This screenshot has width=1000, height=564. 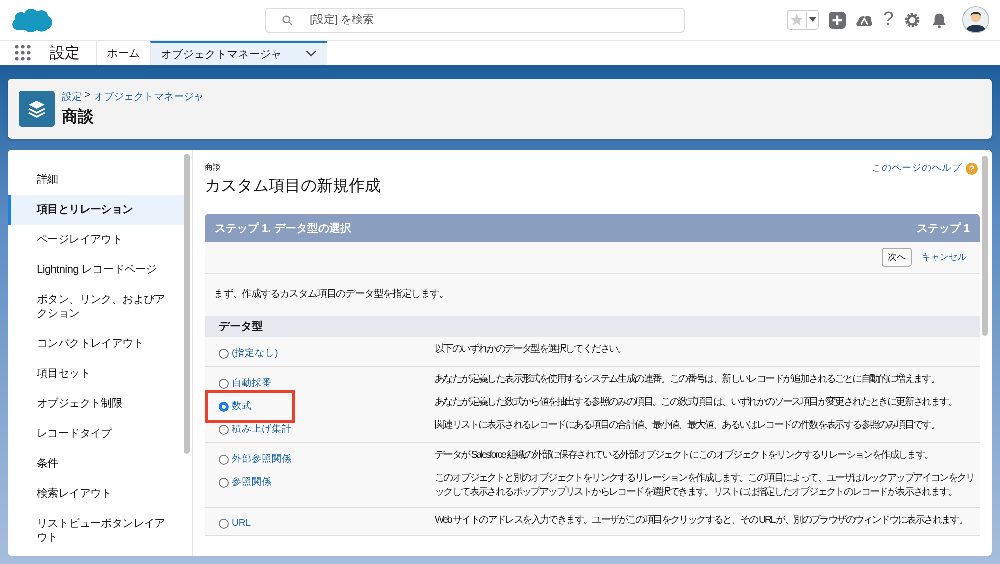 I want to click on intro-text: まず、作成するカスタム項目のデータ型を指定します。, so click(x=331, y=295).